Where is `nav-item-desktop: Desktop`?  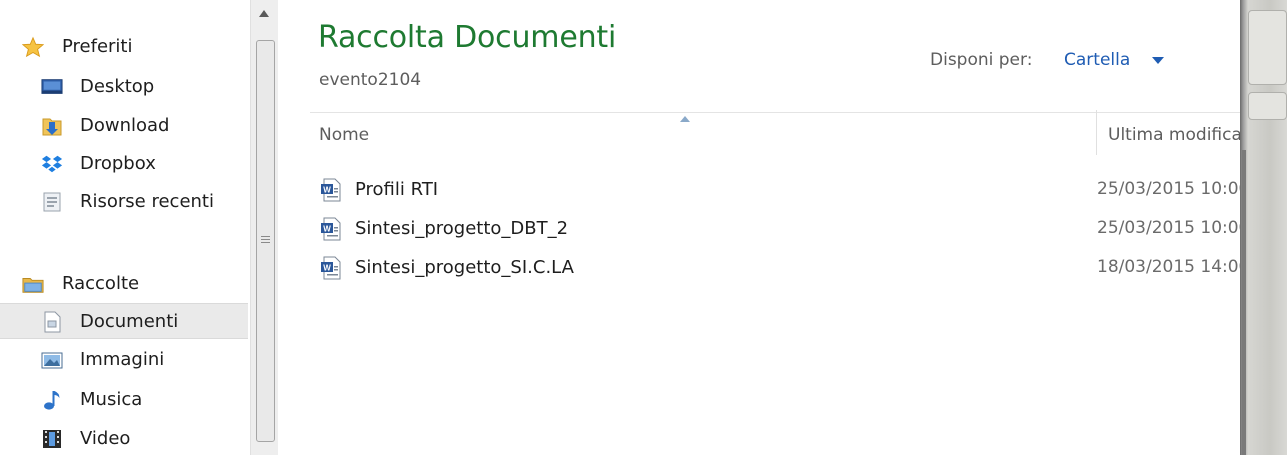 nav-item-desktop: Desktop is located at coordinates (124, 87).